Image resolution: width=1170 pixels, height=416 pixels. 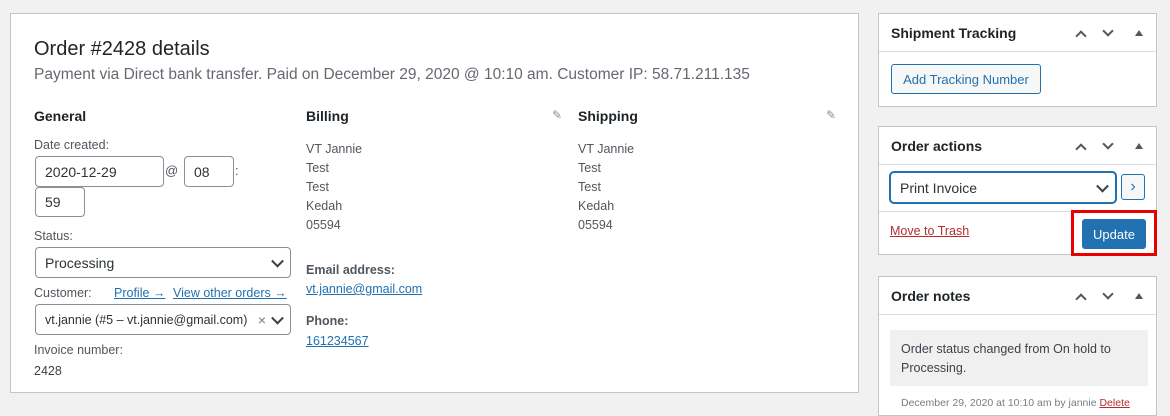 I want to click on view-other-orders-link: View other orders →, so click(x=230, y=293).